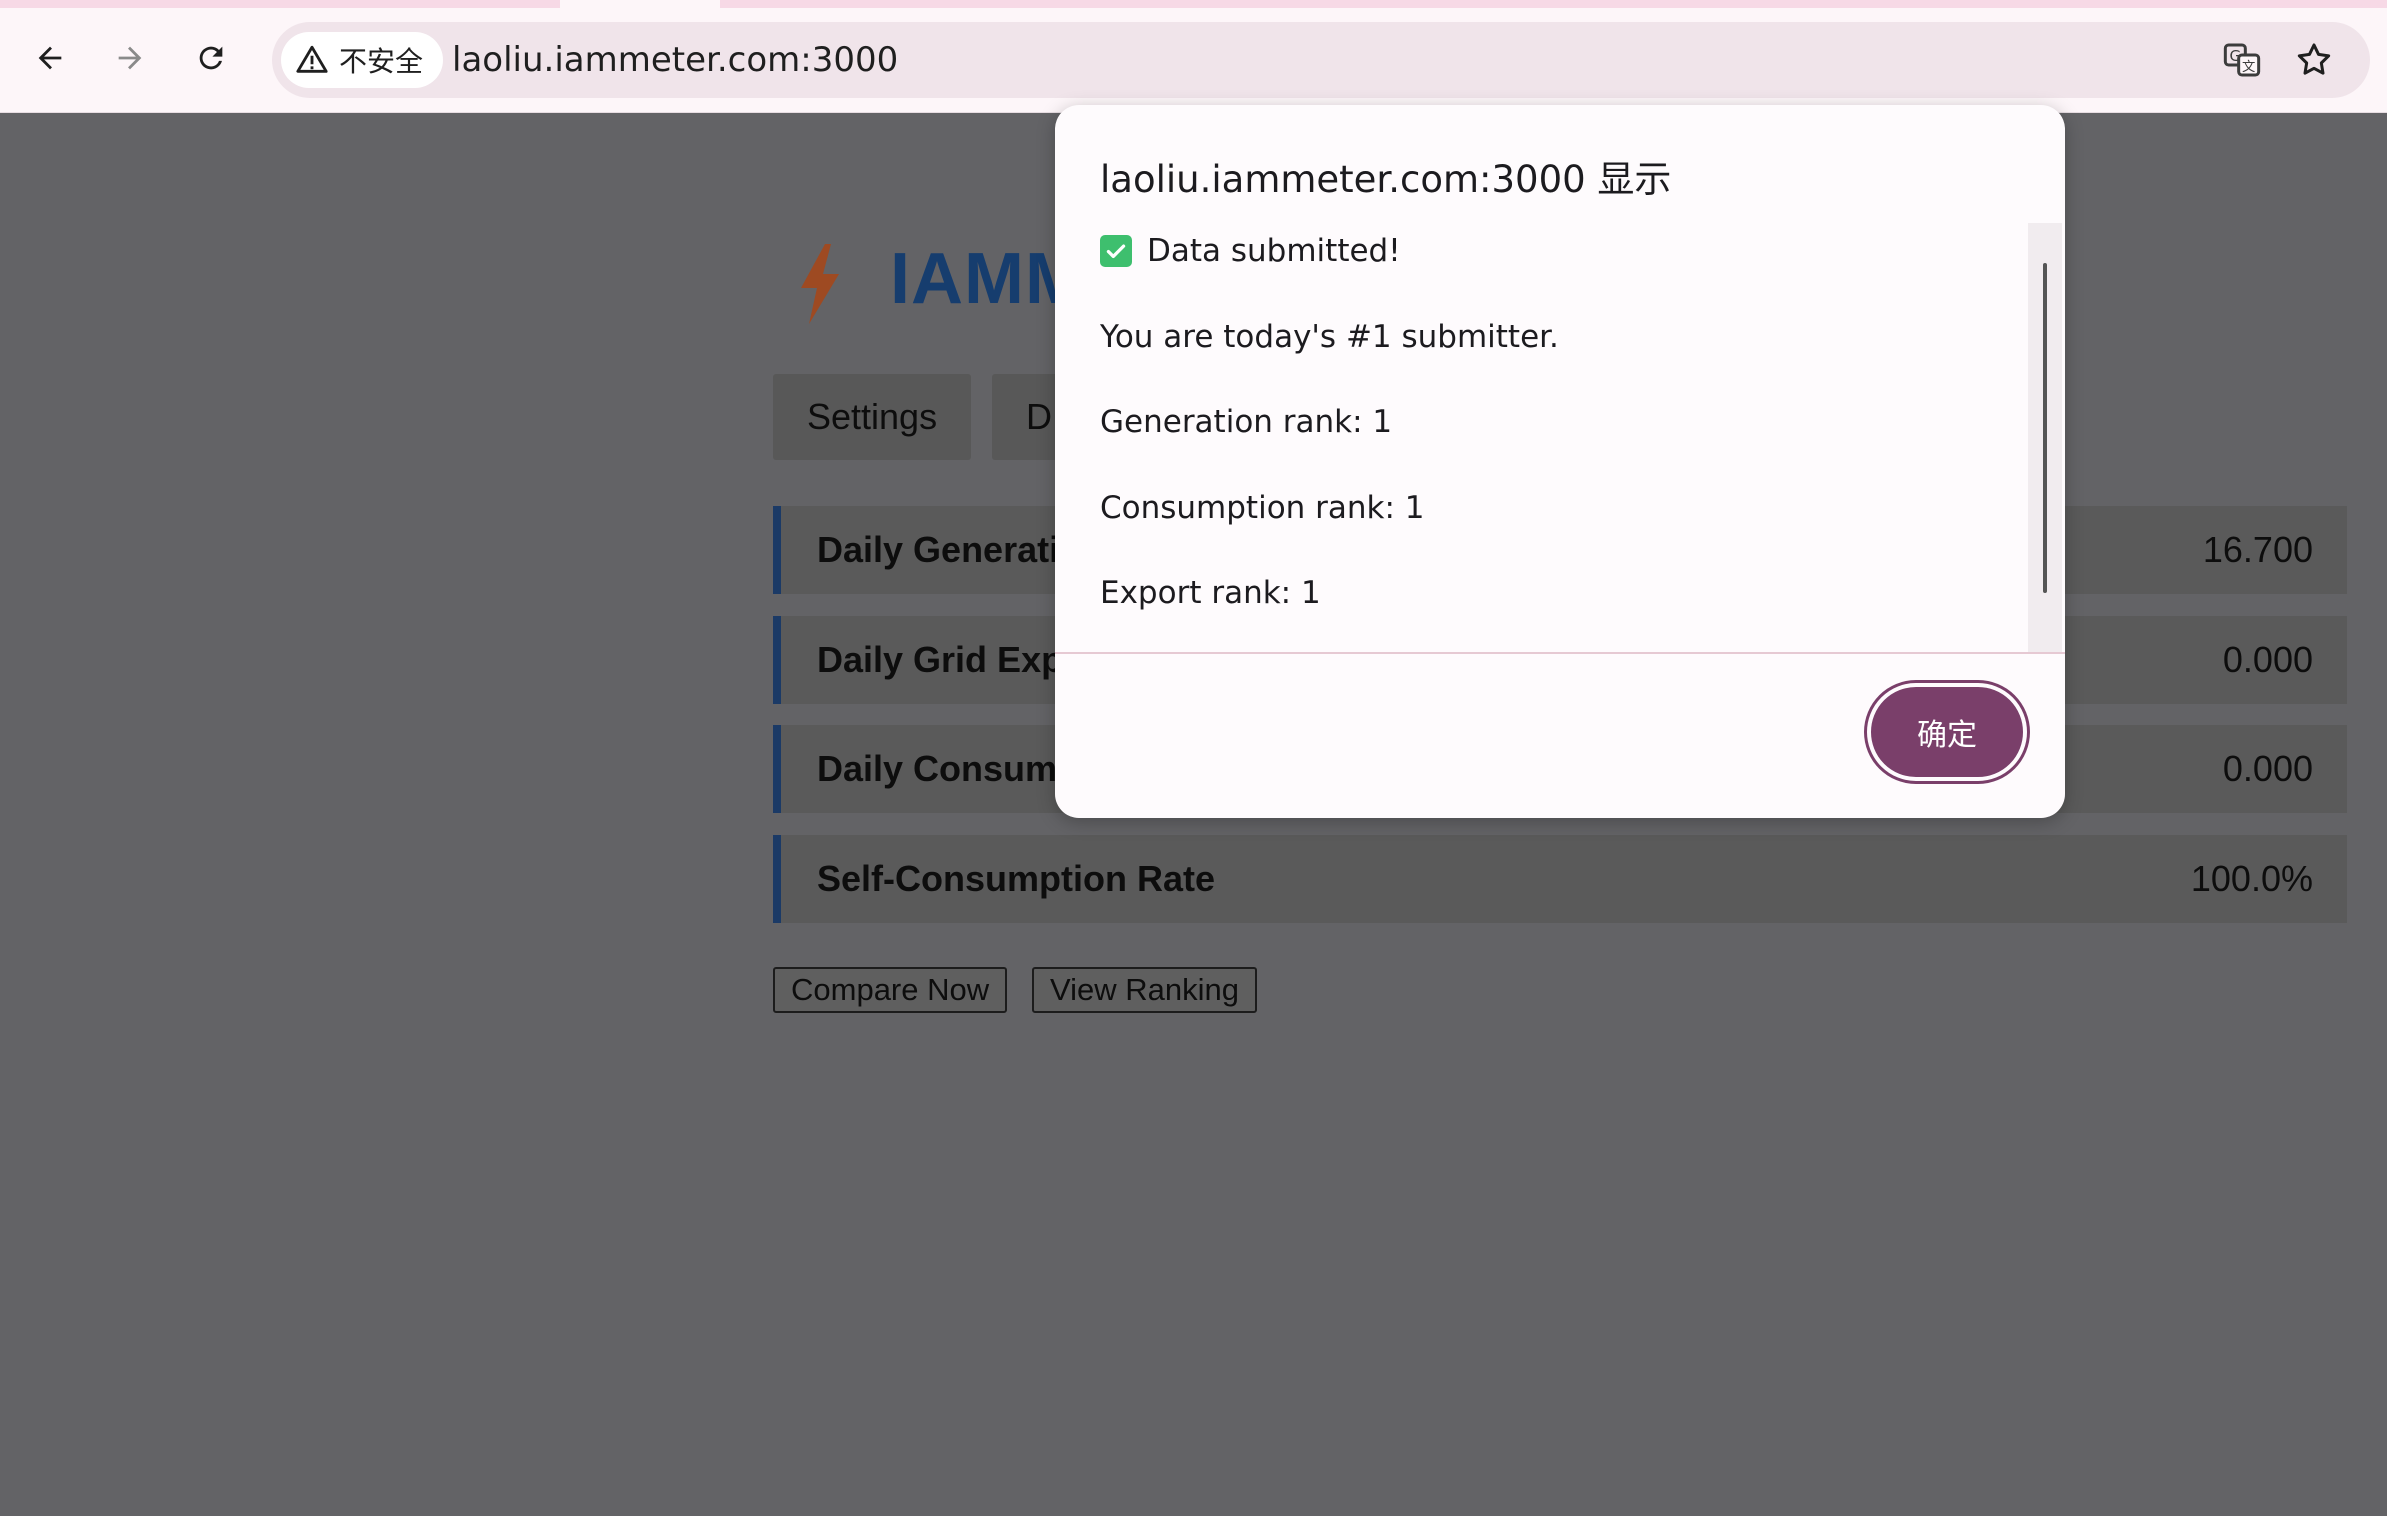  What do you see at coordinates (675, 60) in the screenshot?
I see `url-text: laoliu.iammeter.com:3000` at bounding box center [675, 60].